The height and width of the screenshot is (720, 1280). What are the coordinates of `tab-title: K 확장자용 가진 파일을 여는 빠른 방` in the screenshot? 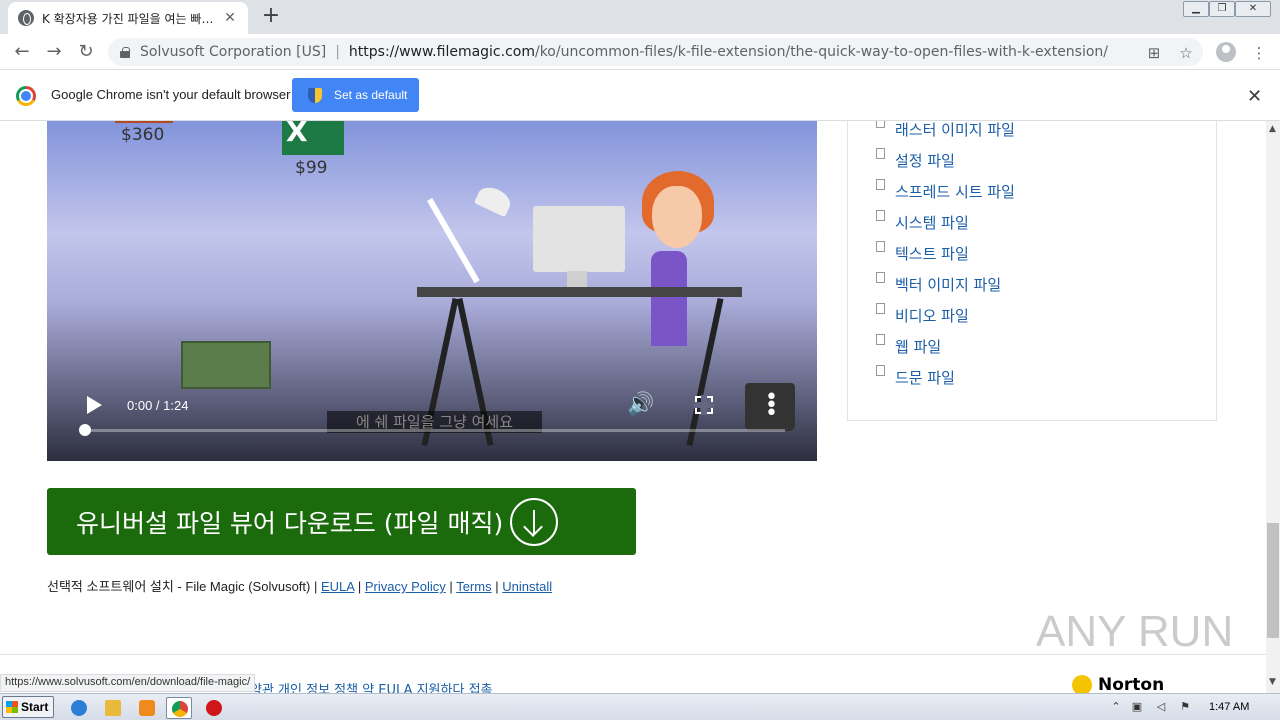 It's located at (132, 18).